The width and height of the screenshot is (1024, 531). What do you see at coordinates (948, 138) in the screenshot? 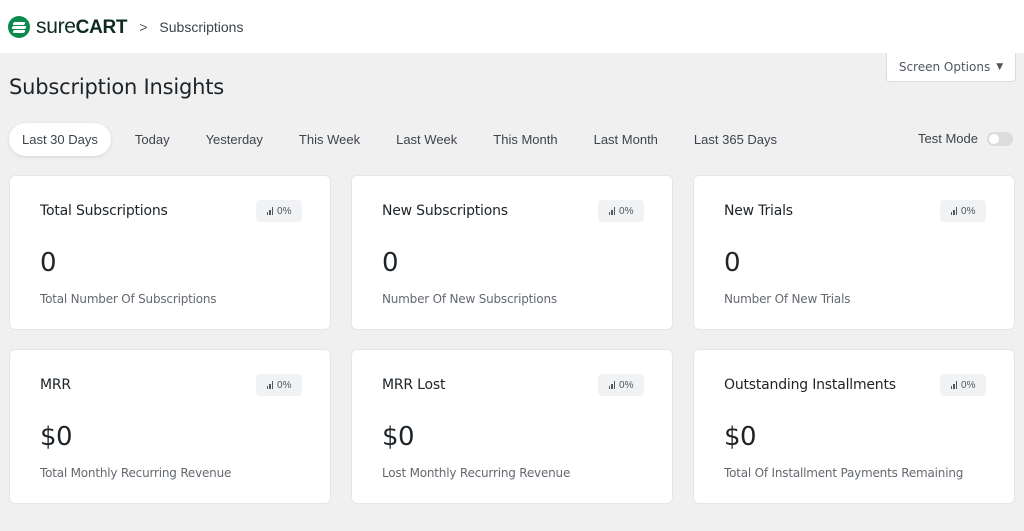
I see `test-mode-label: Test Mode` at bounding box center [948, 138].